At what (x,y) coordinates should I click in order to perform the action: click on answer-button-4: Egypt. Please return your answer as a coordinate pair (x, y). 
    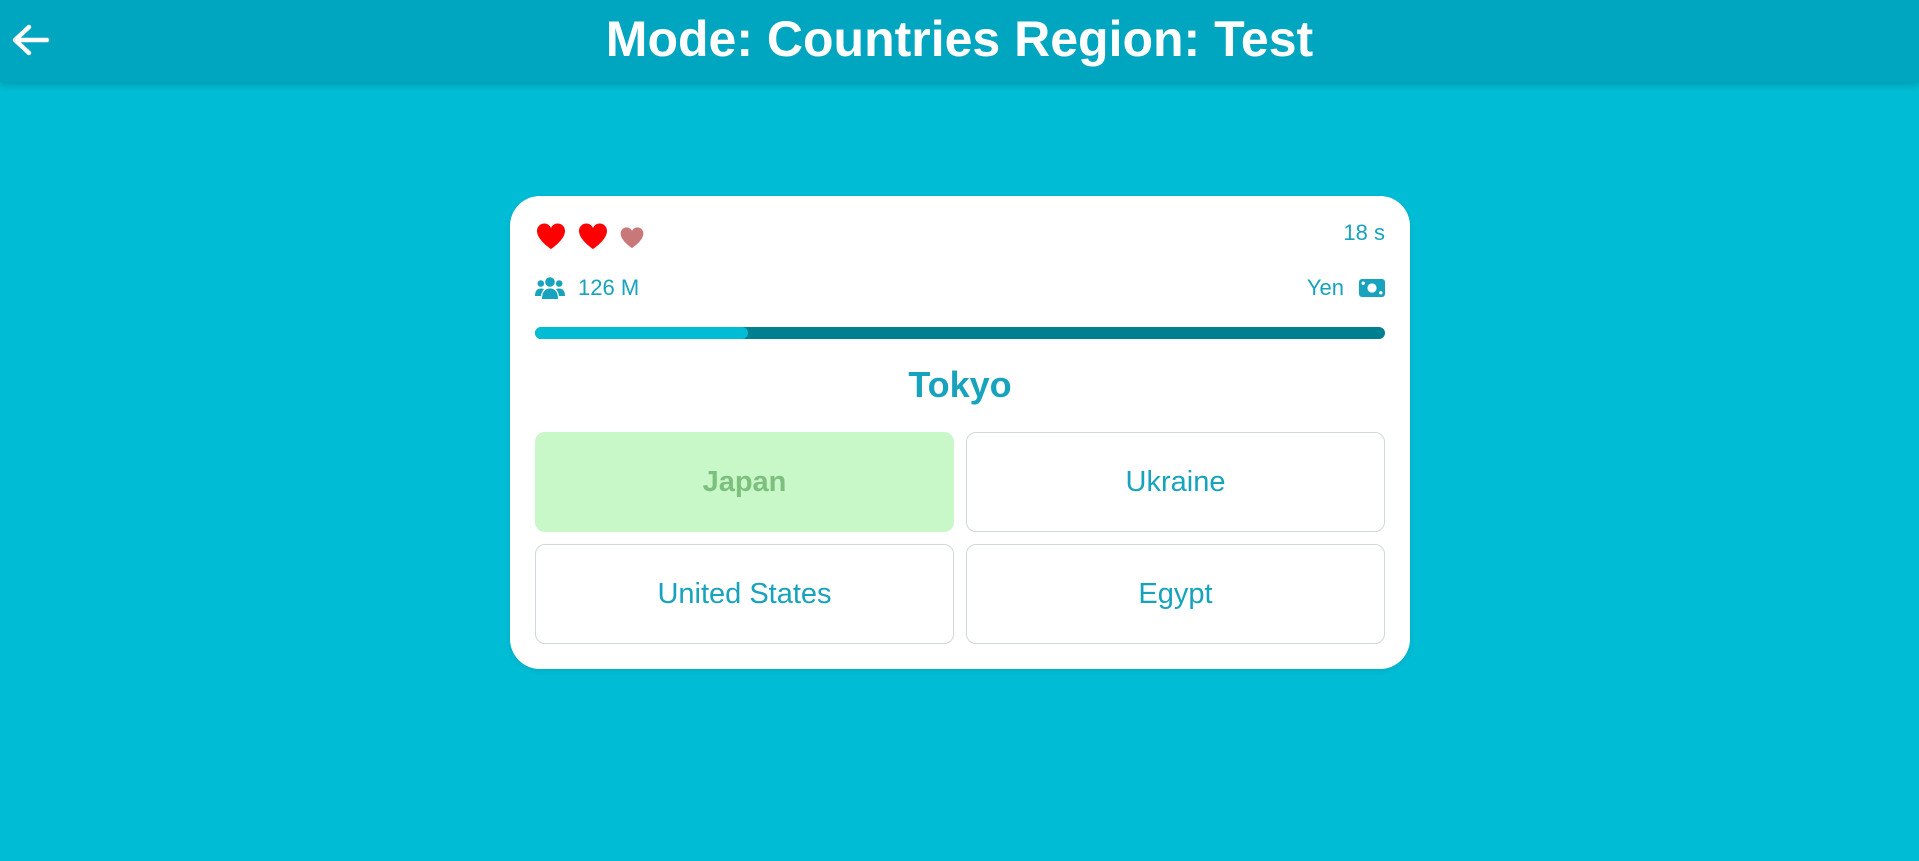
    Looking at the image, I should click on (1175, 594).